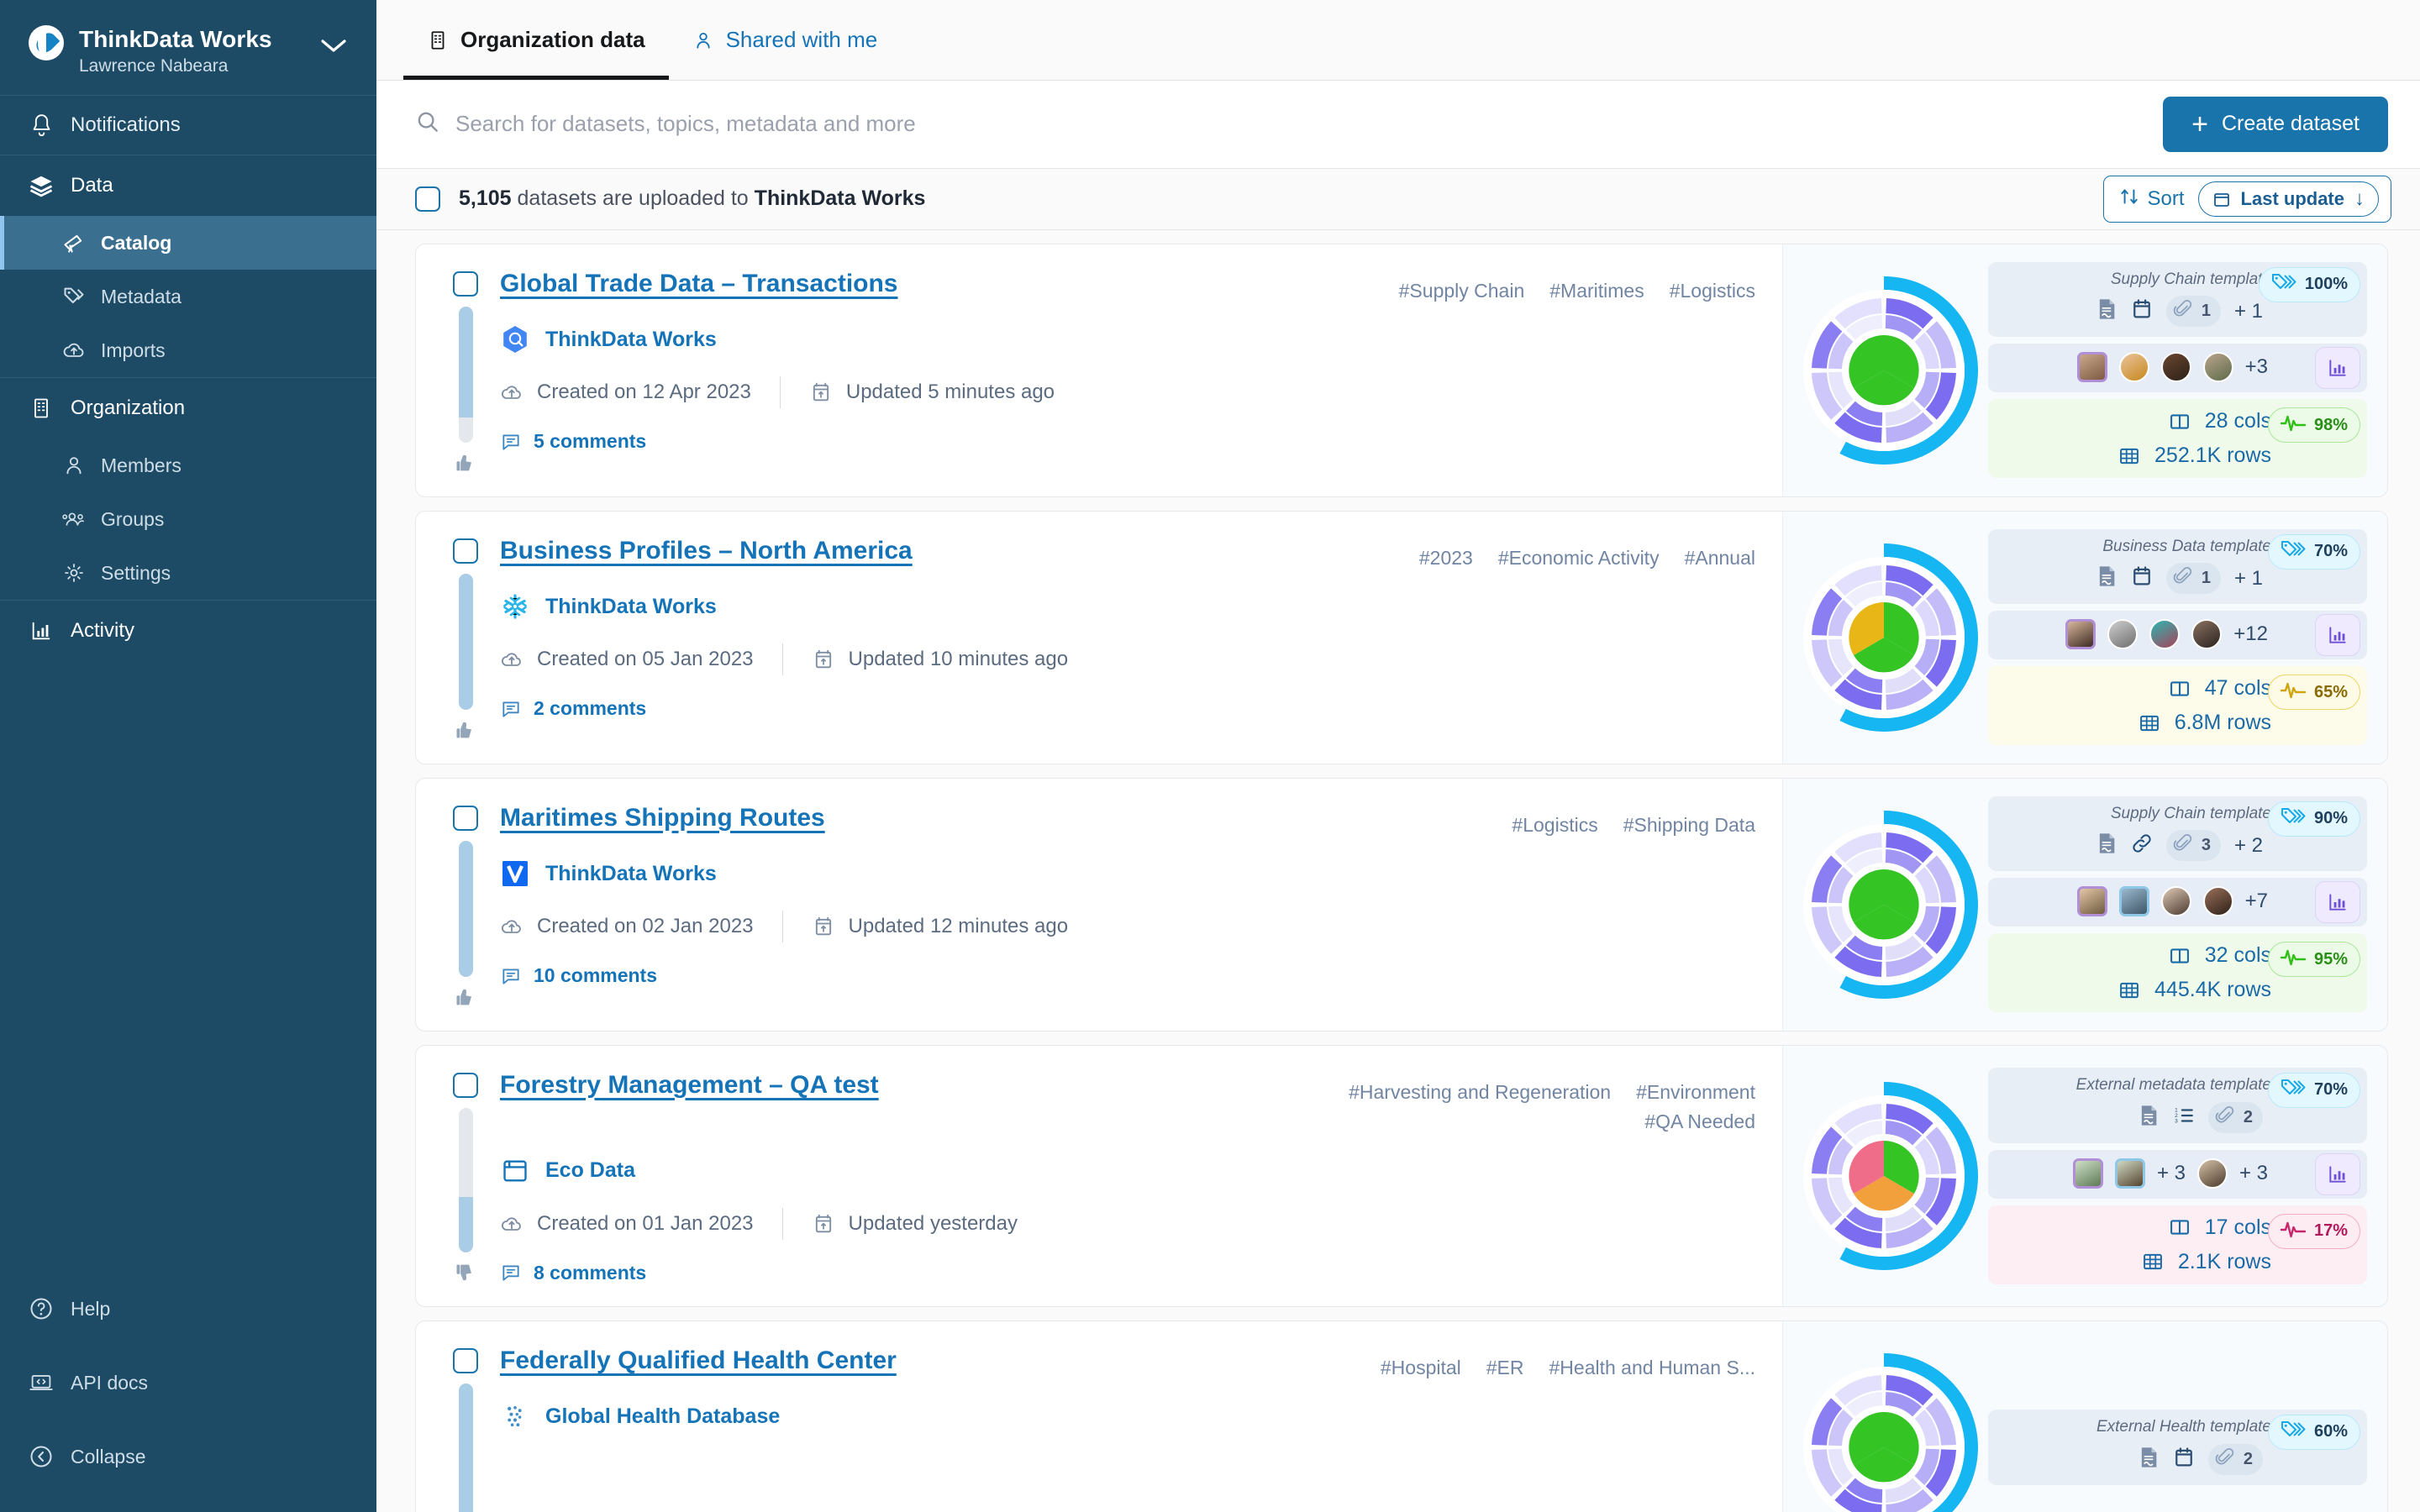 This screenshot has height=1512, width=2420. What do you see at coordinates (698, 1361) in the screenshot?
I see `dataset-title-link: Federally Qualified Health Center` at bounding box center [698, 1361].